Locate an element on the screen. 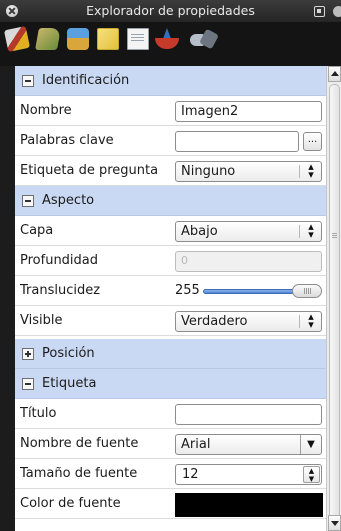 This screenshot has height=531, width=341. palabras-clave-input is located at coordinates (237, 141).